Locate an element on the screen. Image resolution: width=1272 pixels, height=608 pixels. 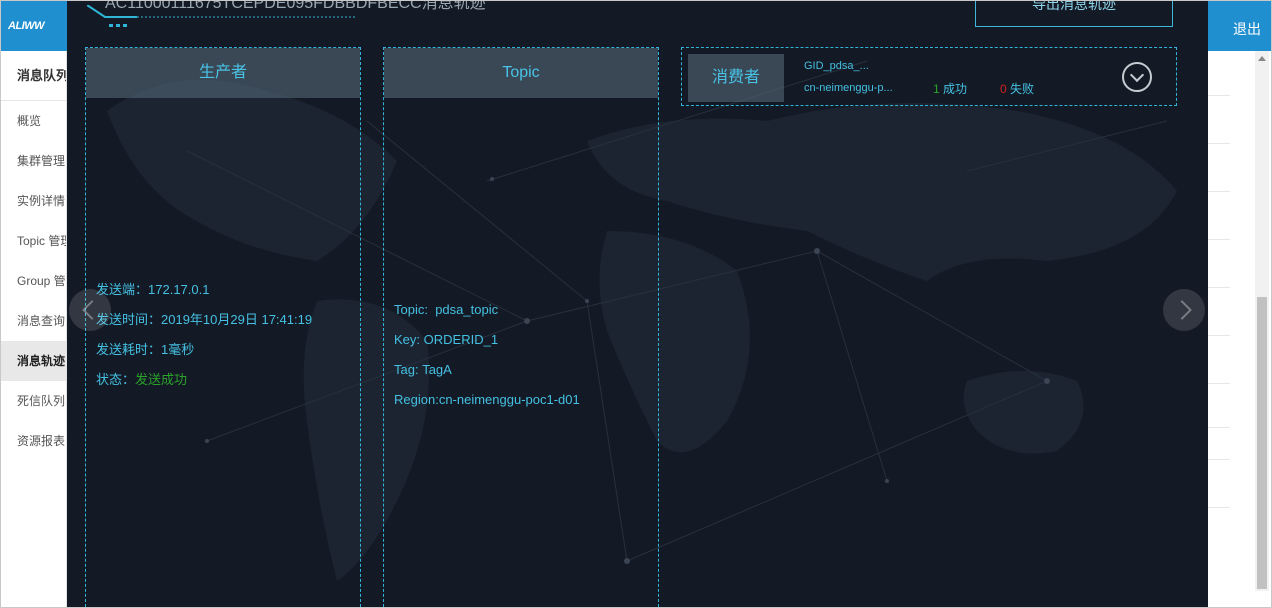
topbar-left is located at coordinates (59, 26).